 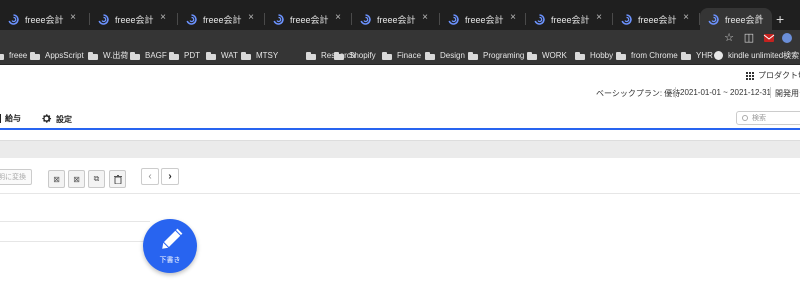 I want to click on prev-button: ‹, so click(x=150, y=176).